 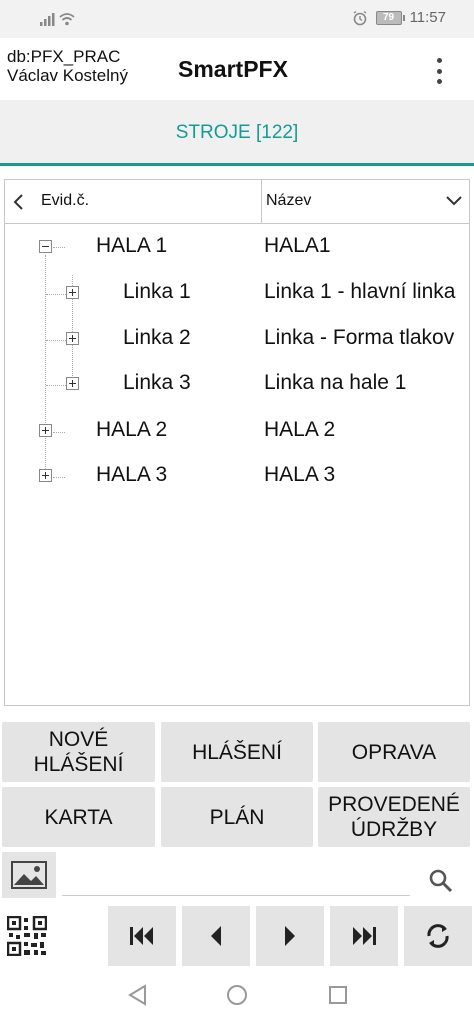 I want to click on tab-indicator, so click(x=237, y=164).